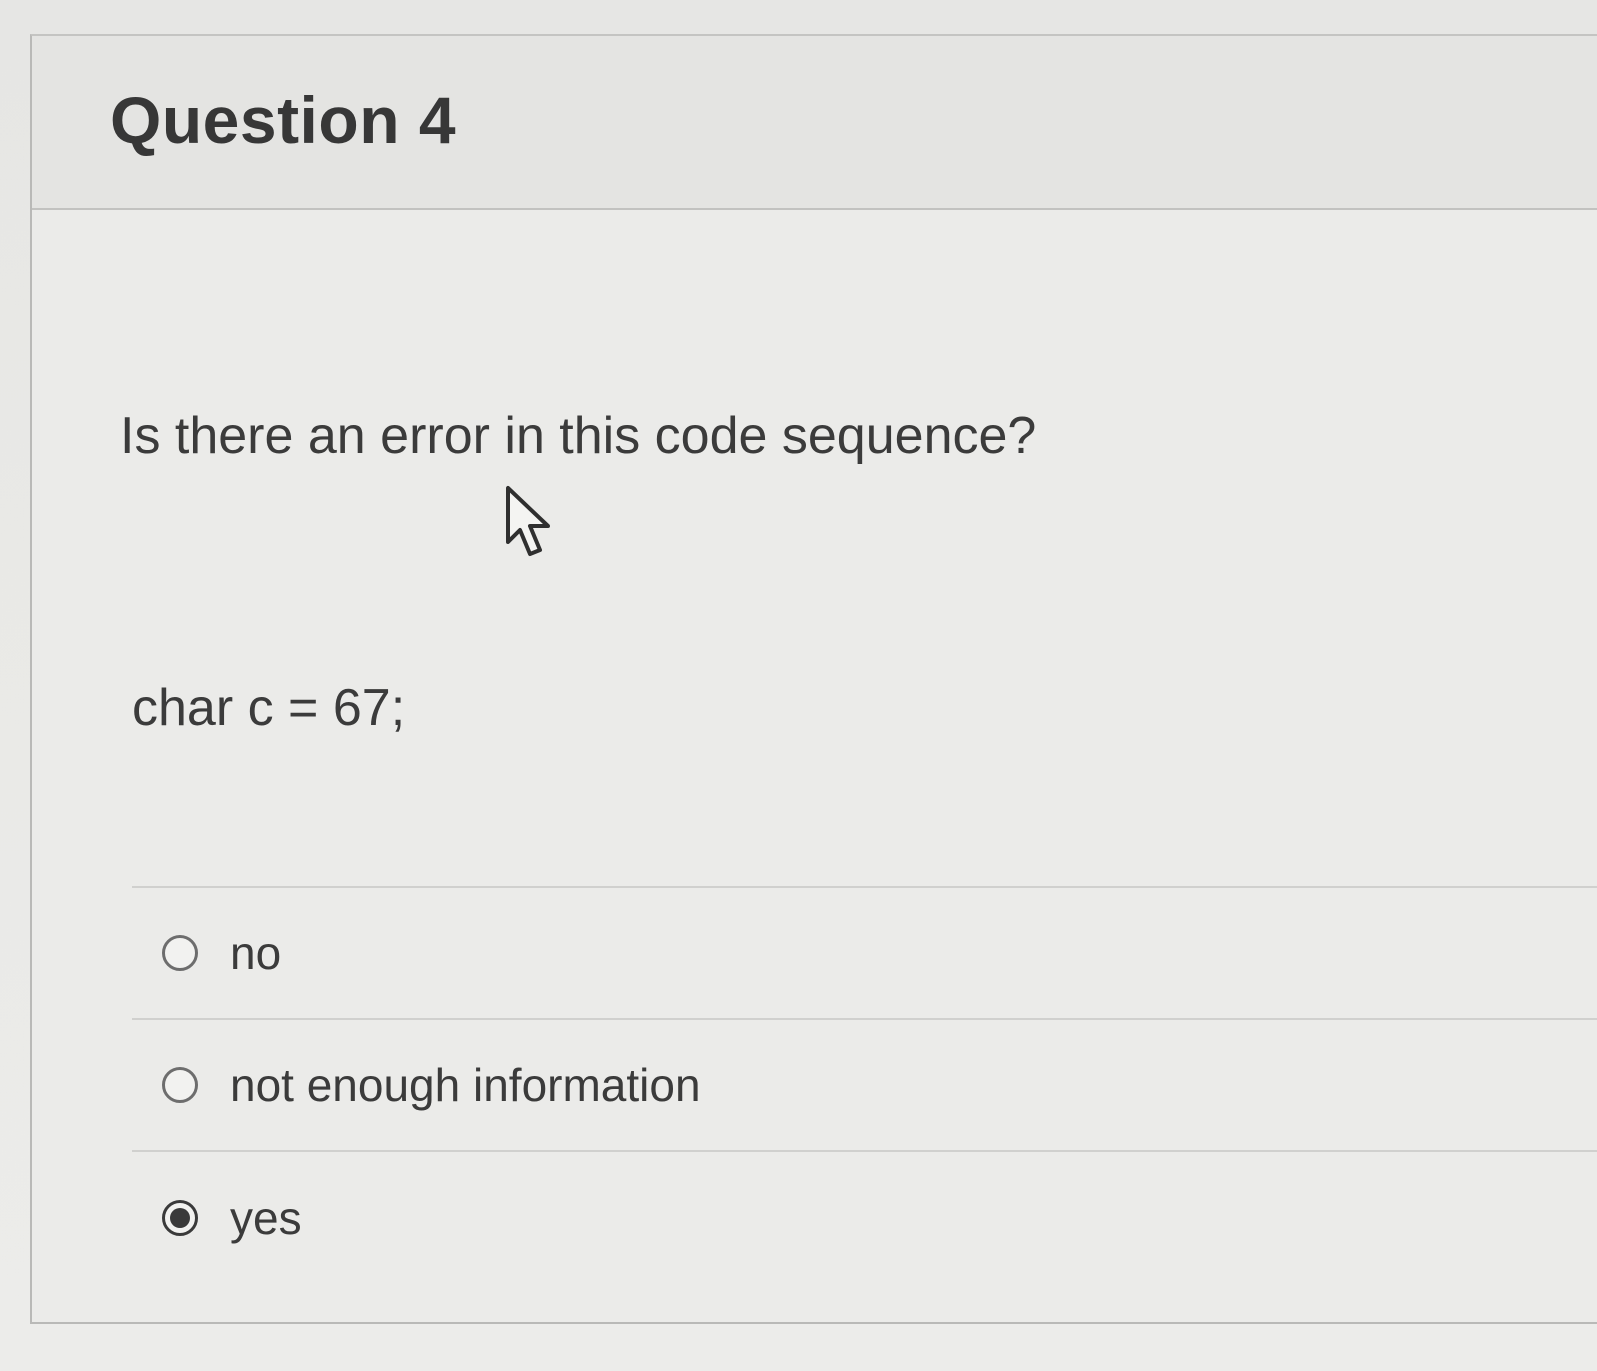 This screenshot has width=1597, height=1371. I want to click on radio-button-no, so click(180, 953).